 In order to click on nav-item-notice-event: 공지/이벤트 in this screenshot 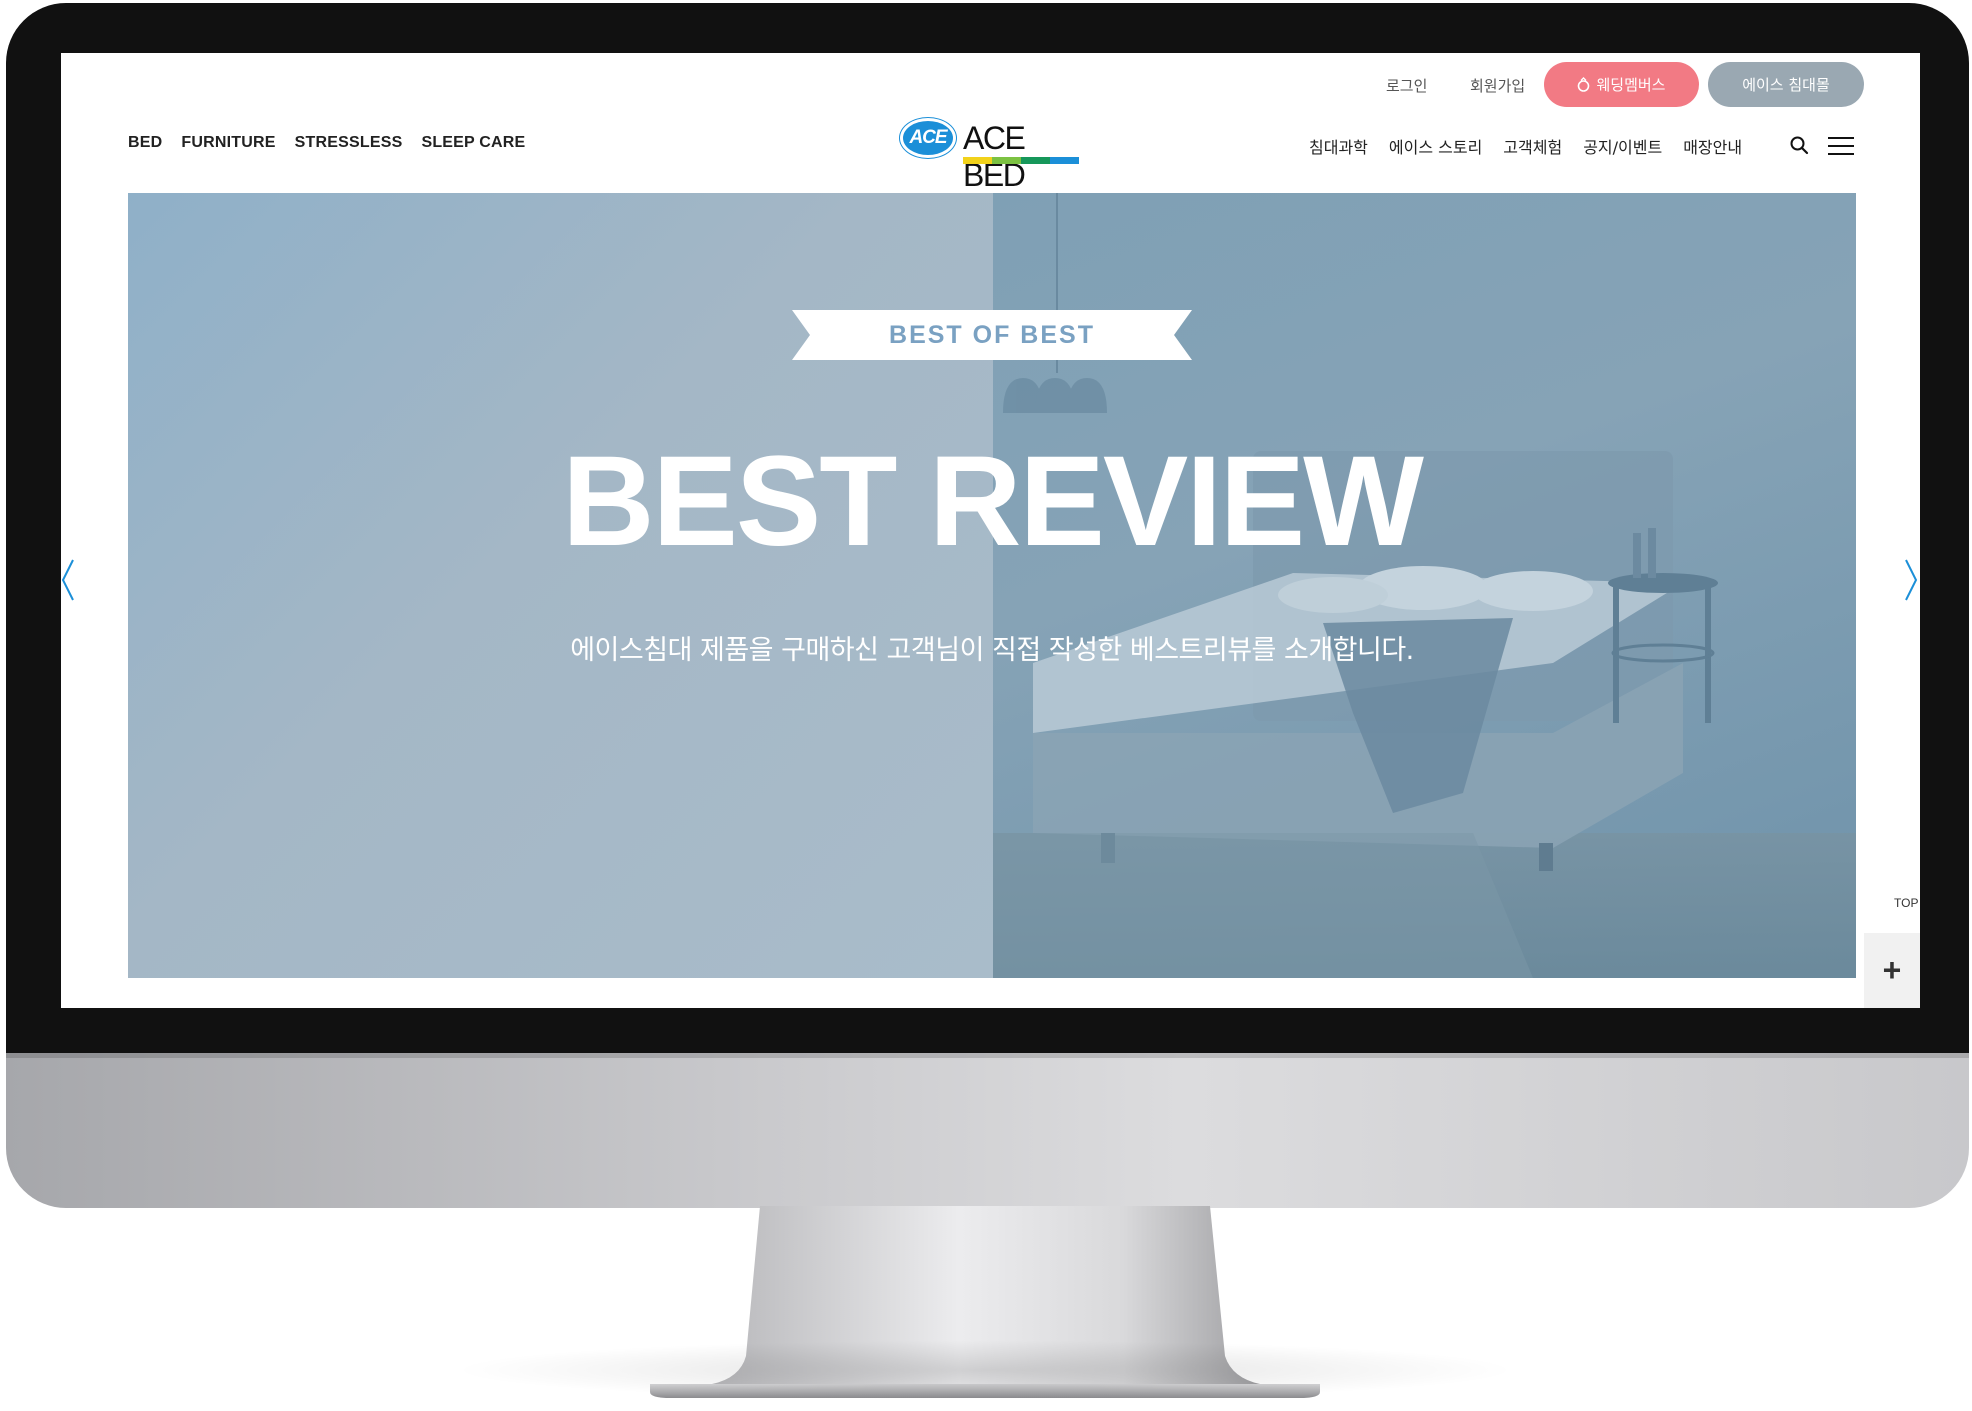, I will do `click(1622, 146)`.